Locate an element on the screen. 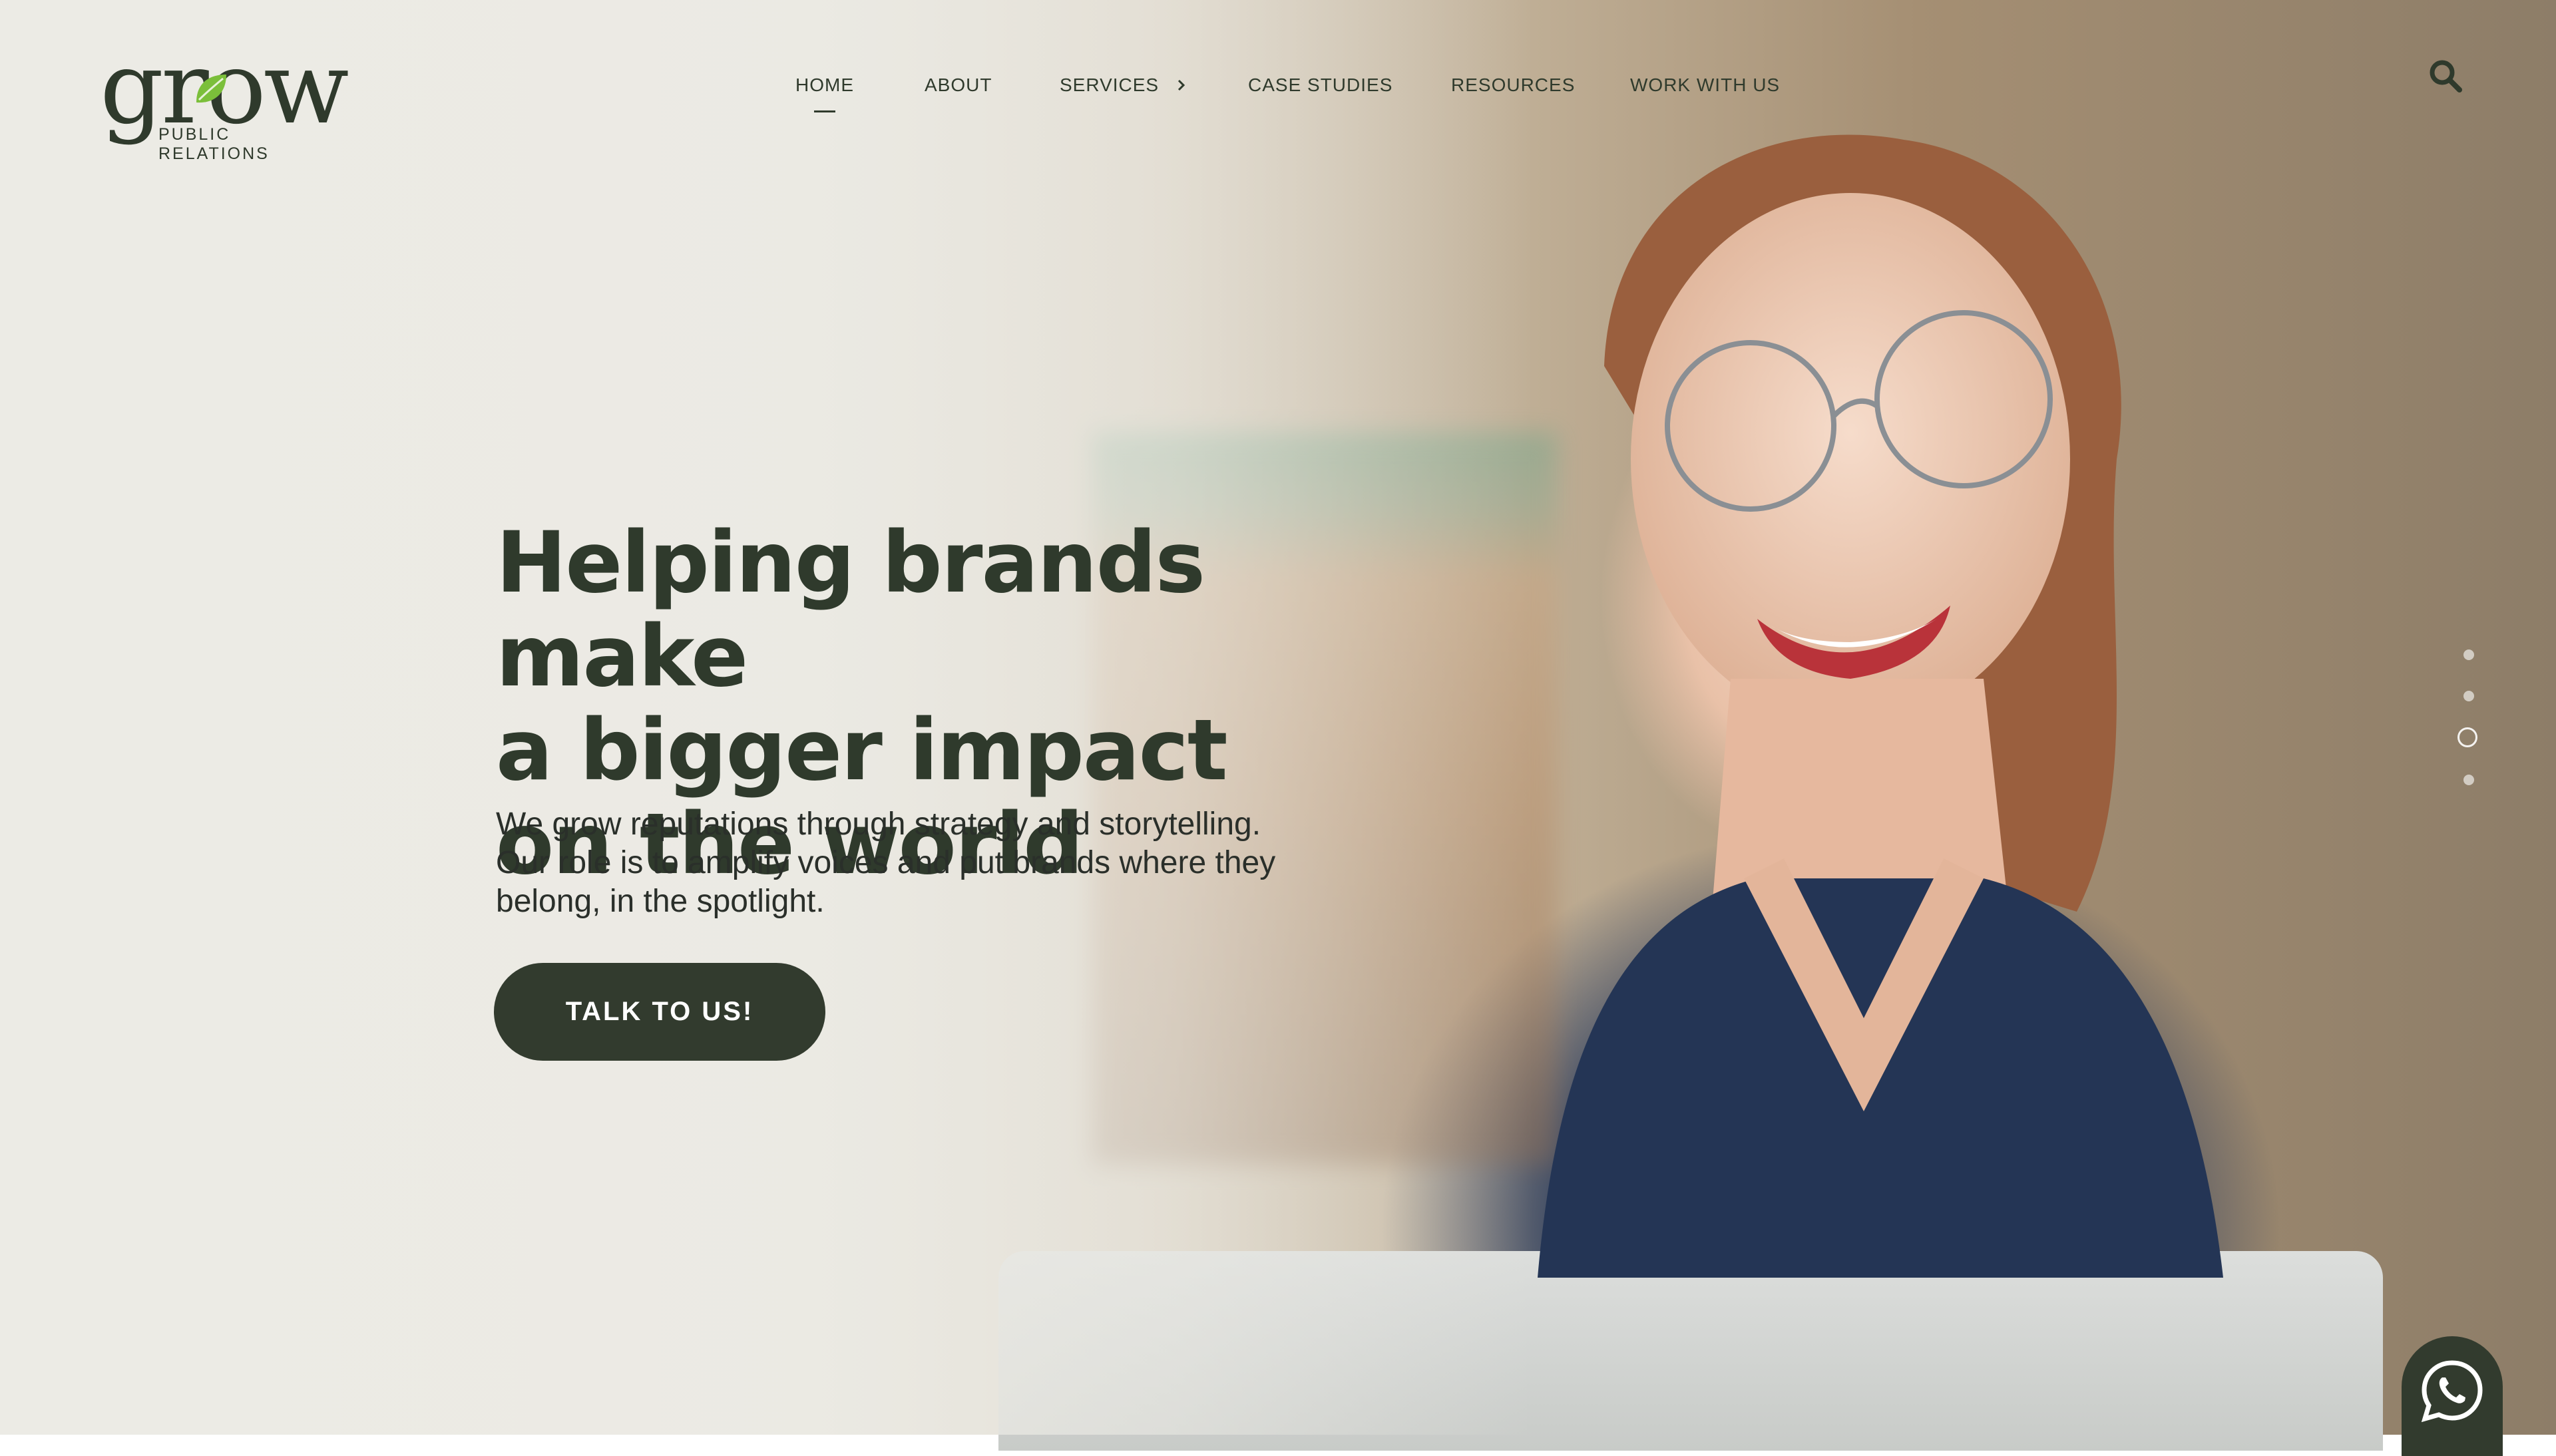  whatsapp-chat-button is located at coordinates (2452, 1396).